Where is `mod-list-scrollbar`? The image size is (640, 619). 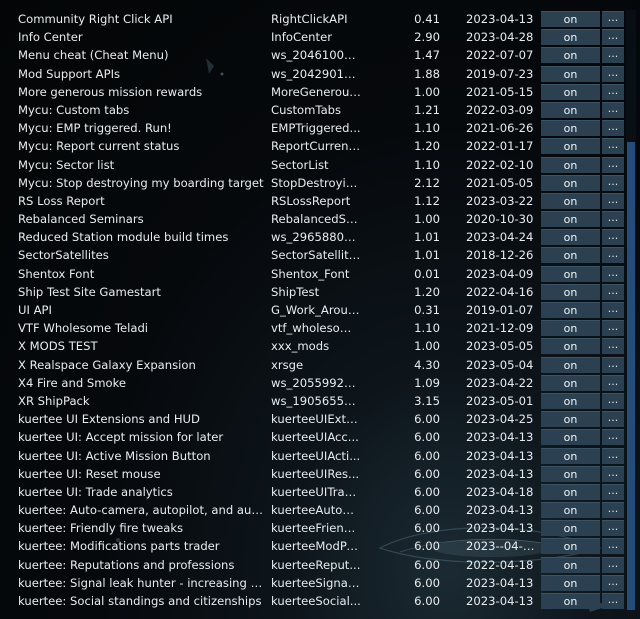 mod-list-scrollbar is located at coordinates (631, 310).